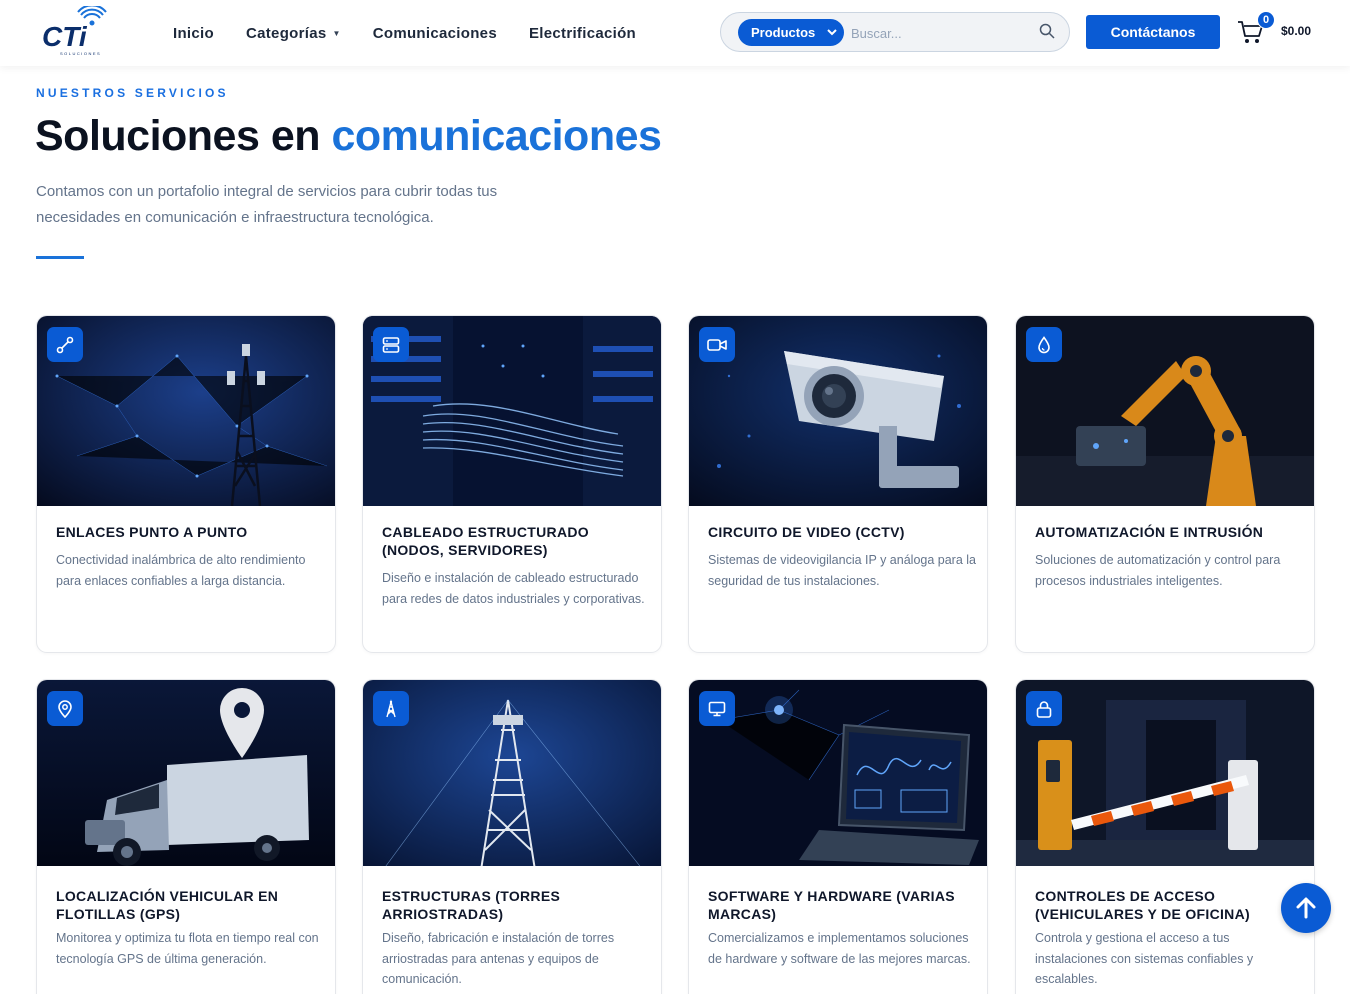 This screenshot has height=994, width=1350. I want to click on svg-text: SOLUCIONES, so click(80, 53).